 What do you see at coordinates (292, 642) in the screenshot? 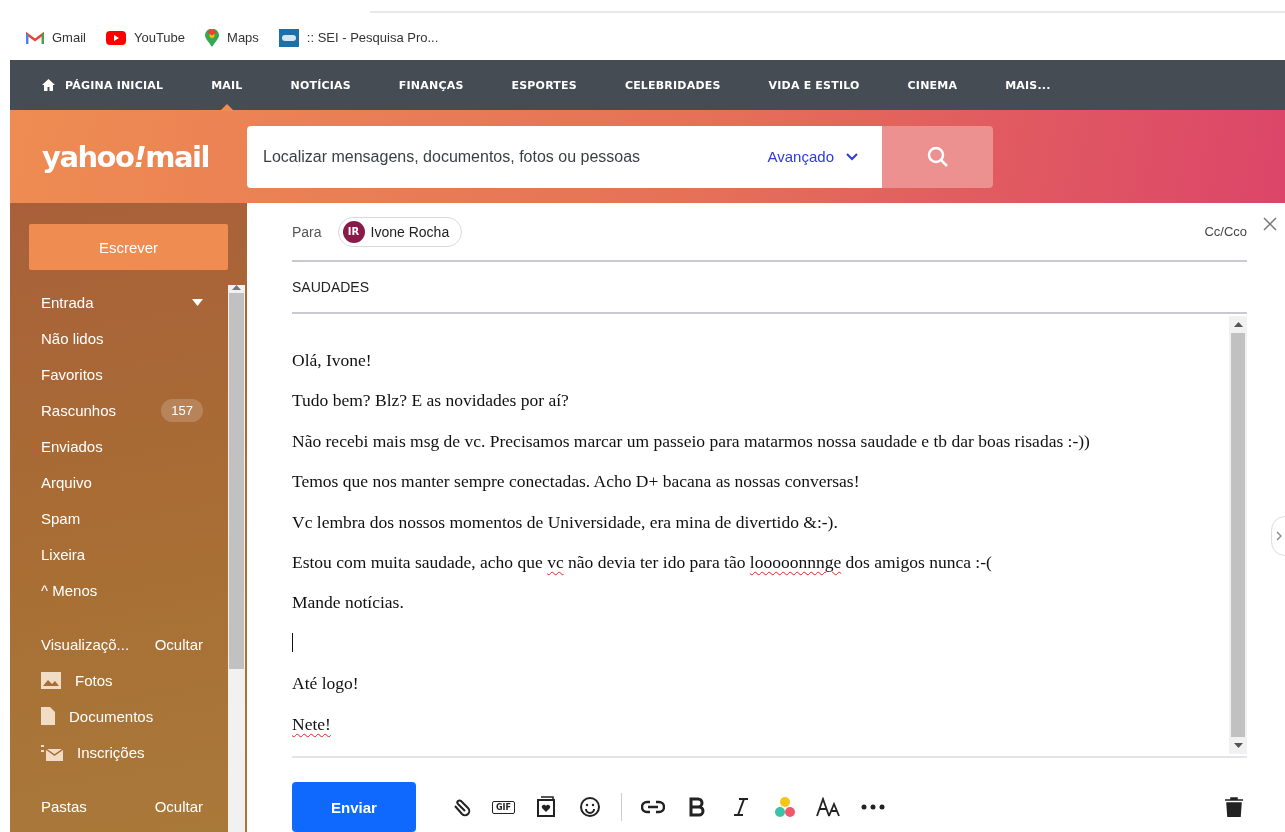
I see `text-cursor` at bounding box center [292, 642].